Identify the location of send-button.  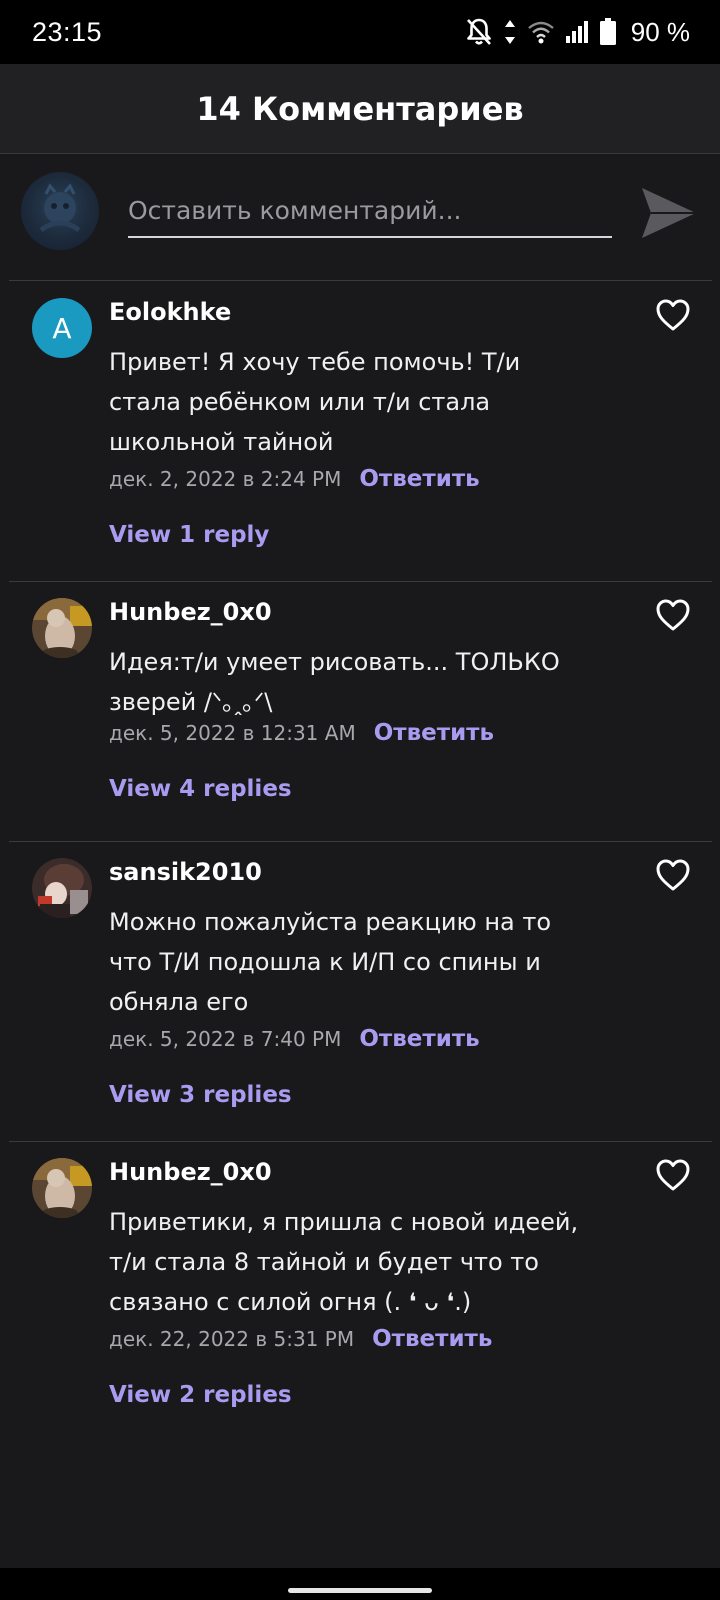
(669, 213).